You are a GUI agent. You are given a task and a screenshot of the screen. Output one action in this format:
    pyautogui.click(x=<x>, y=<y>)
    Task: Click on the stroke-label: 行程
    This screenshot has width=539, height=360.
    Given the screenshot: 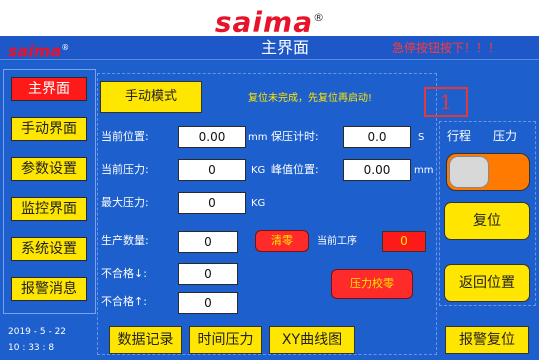 What is the action you would take?
    pyautogui.click(x=459, y=136)
    